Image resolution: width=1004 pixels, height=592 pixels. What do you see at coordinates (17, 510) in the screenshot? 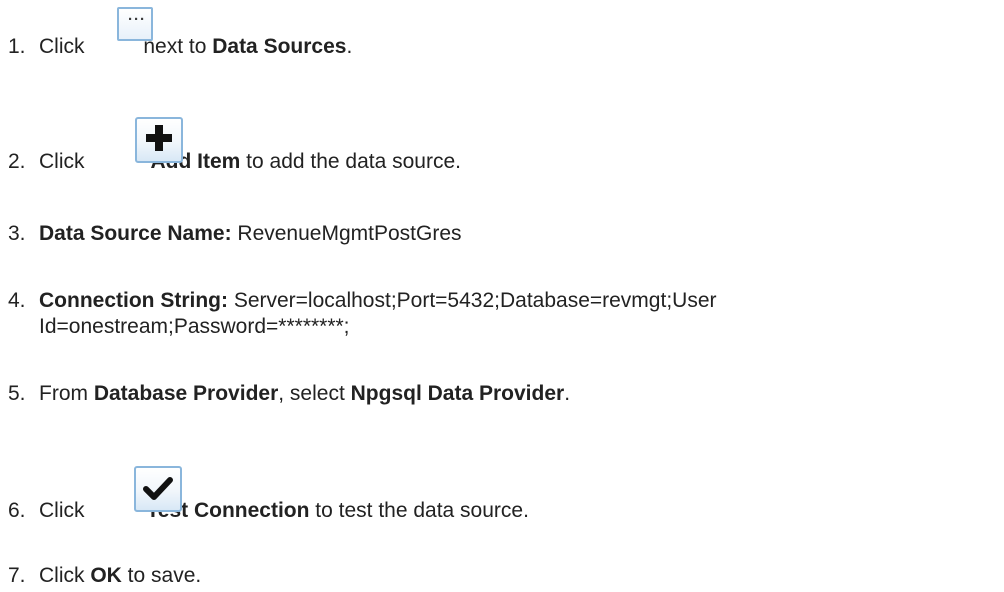
I see `step-number: 6.` at bounding box center [17, 510].